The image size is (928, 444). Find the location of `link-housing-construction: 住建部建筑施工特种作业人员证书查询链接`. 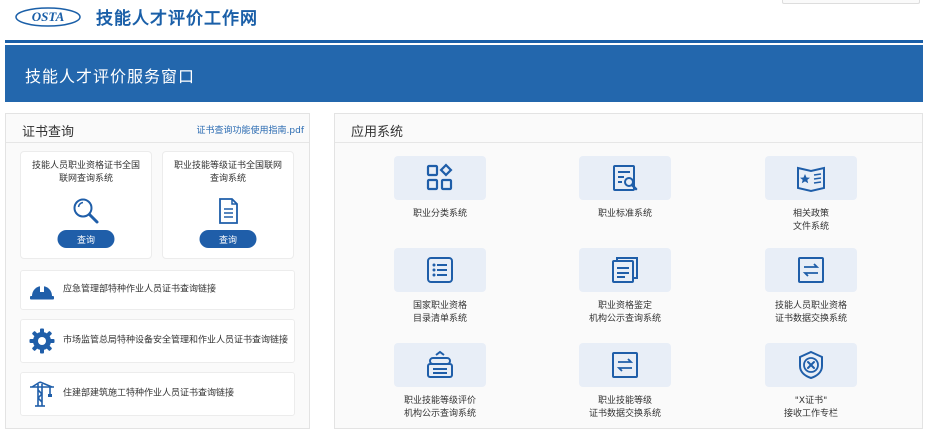

link-housing-construction: 住建部建筑施工特种作业人员证书查询链接 is located at coordinates (157, 394).